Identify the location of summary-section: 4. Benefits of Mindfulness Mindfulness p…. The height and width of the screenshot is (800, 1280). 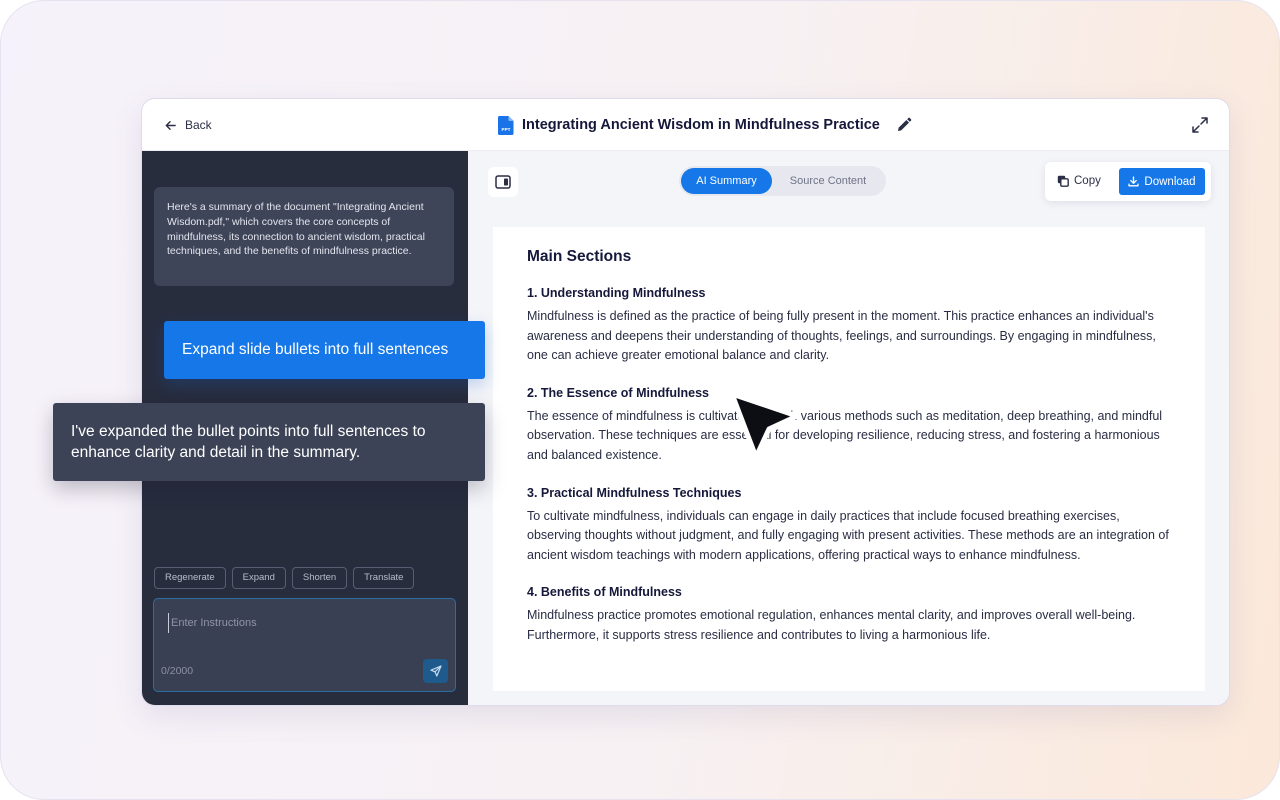
(849, 615).